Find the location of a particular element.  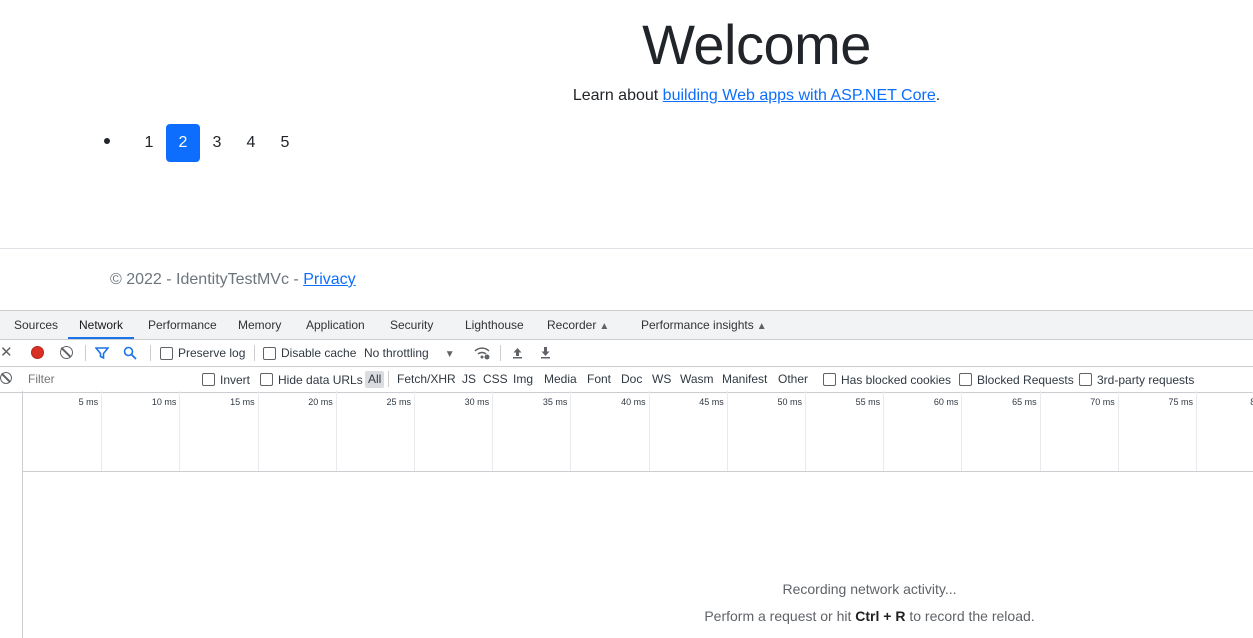

invert-label: Invert is located at coordinates (235, 379).